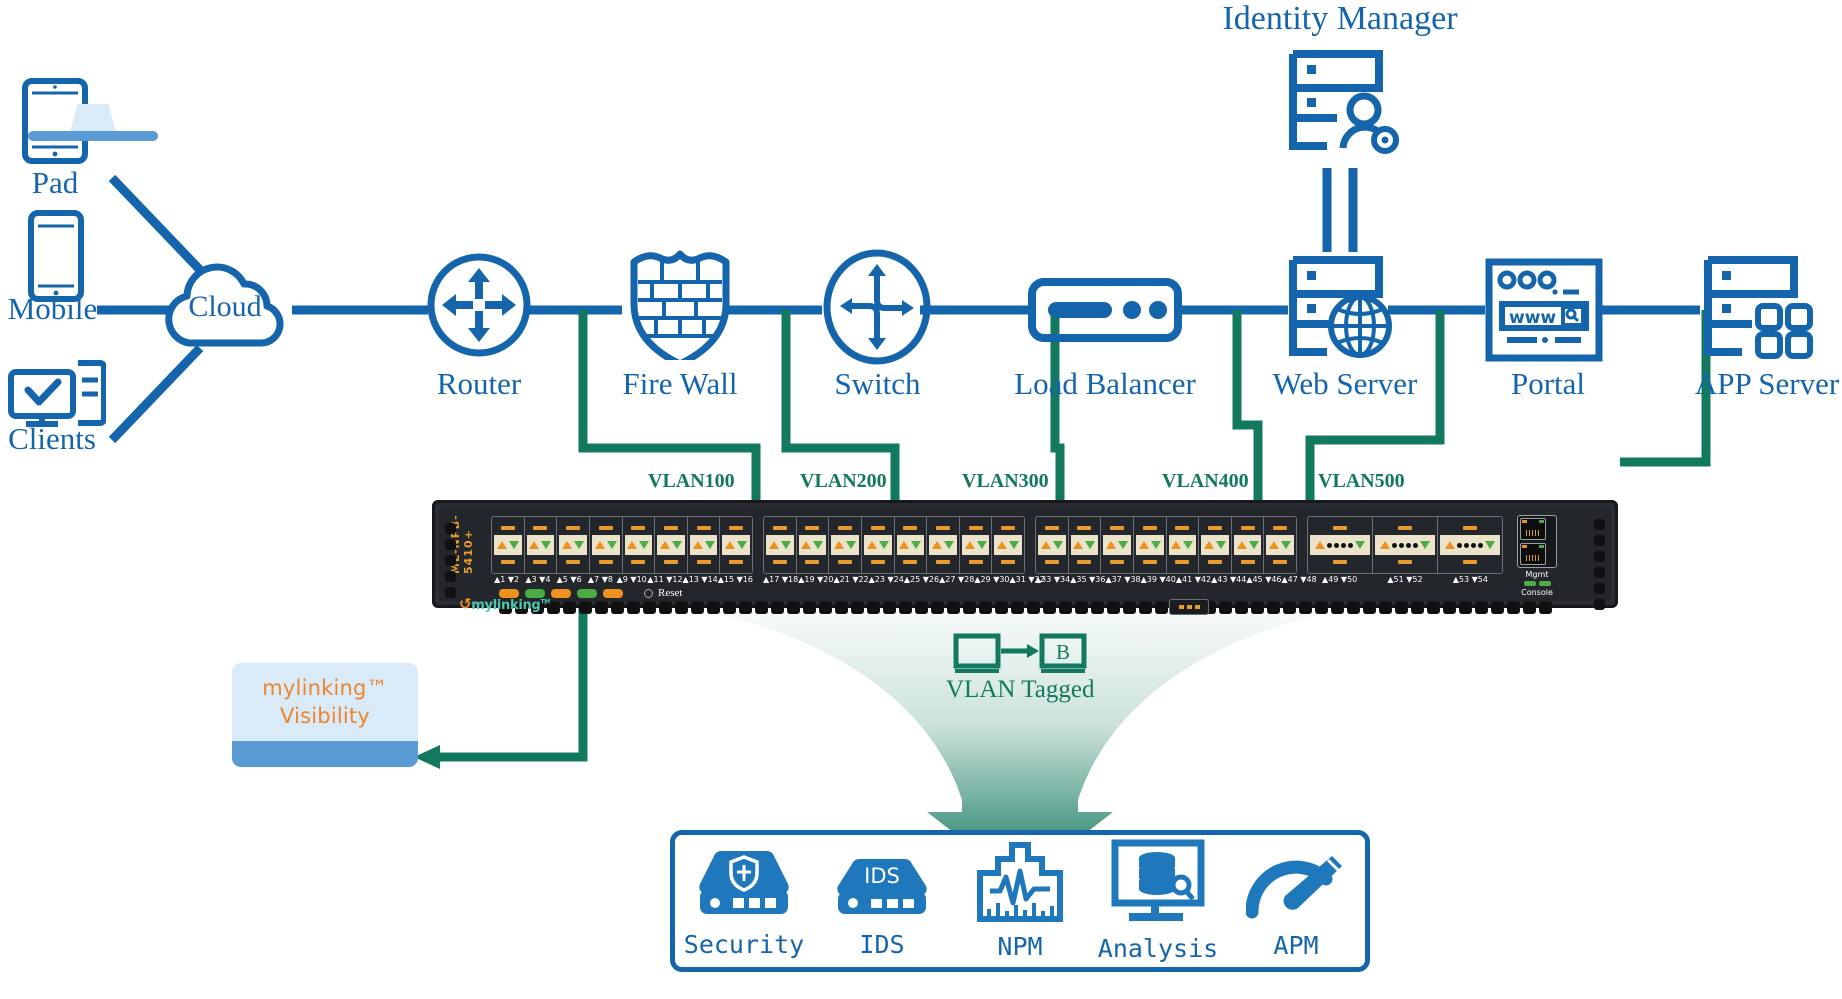  I want to click on tool-label-ids: IDS, so click(882, 944).